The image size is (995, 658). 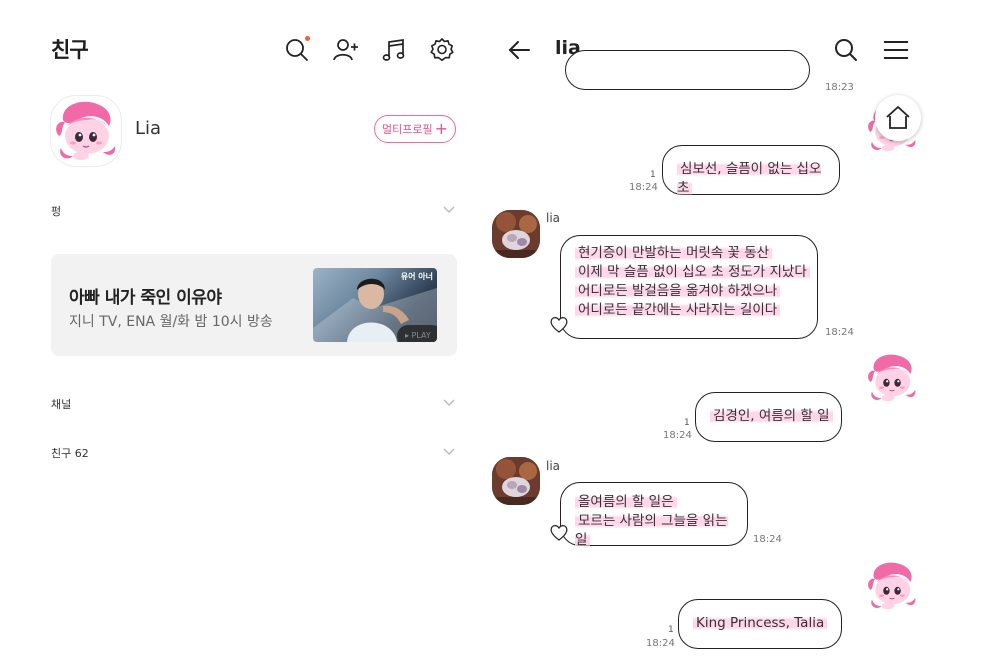 I want to click on multi-profile-button: 멀티프로필 +, so click(x=415, y=129).